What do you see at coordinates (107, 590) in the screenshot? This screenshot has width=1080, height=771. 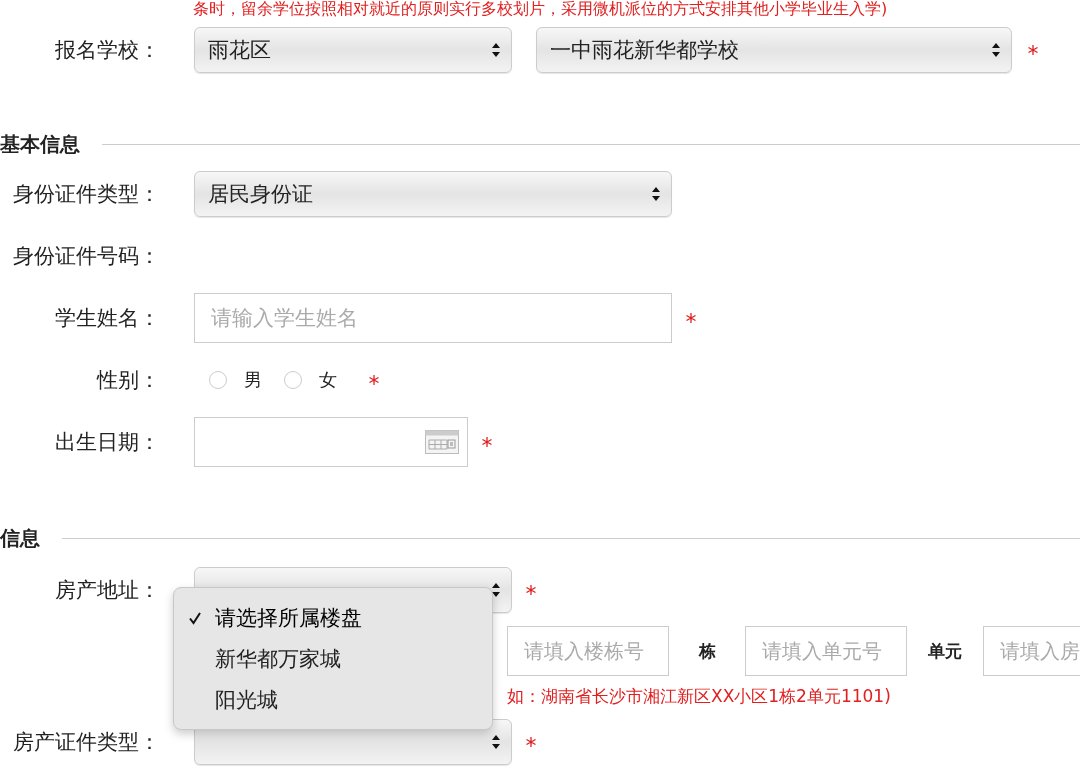 I see `field-label: 房产地址：` at bounding box center [107, 590].